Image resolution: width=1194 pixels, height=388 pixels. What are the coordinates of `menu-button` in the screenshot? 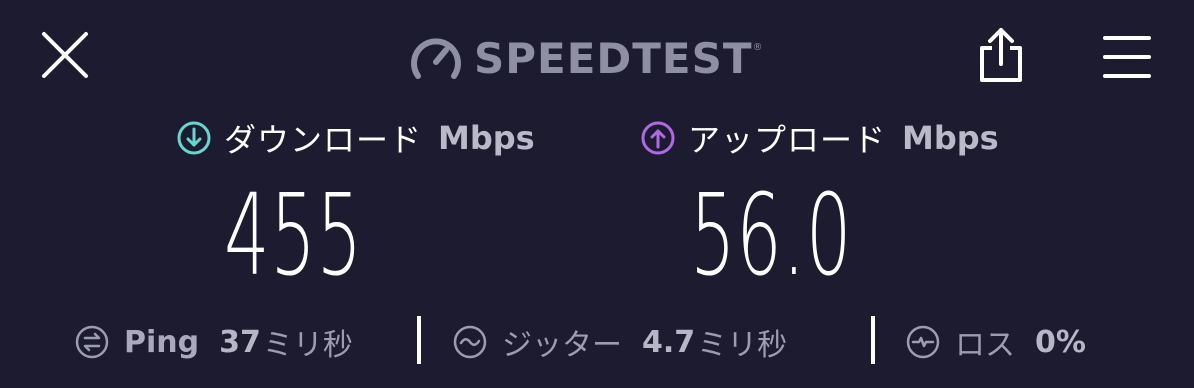 It's located at (1127, 57).